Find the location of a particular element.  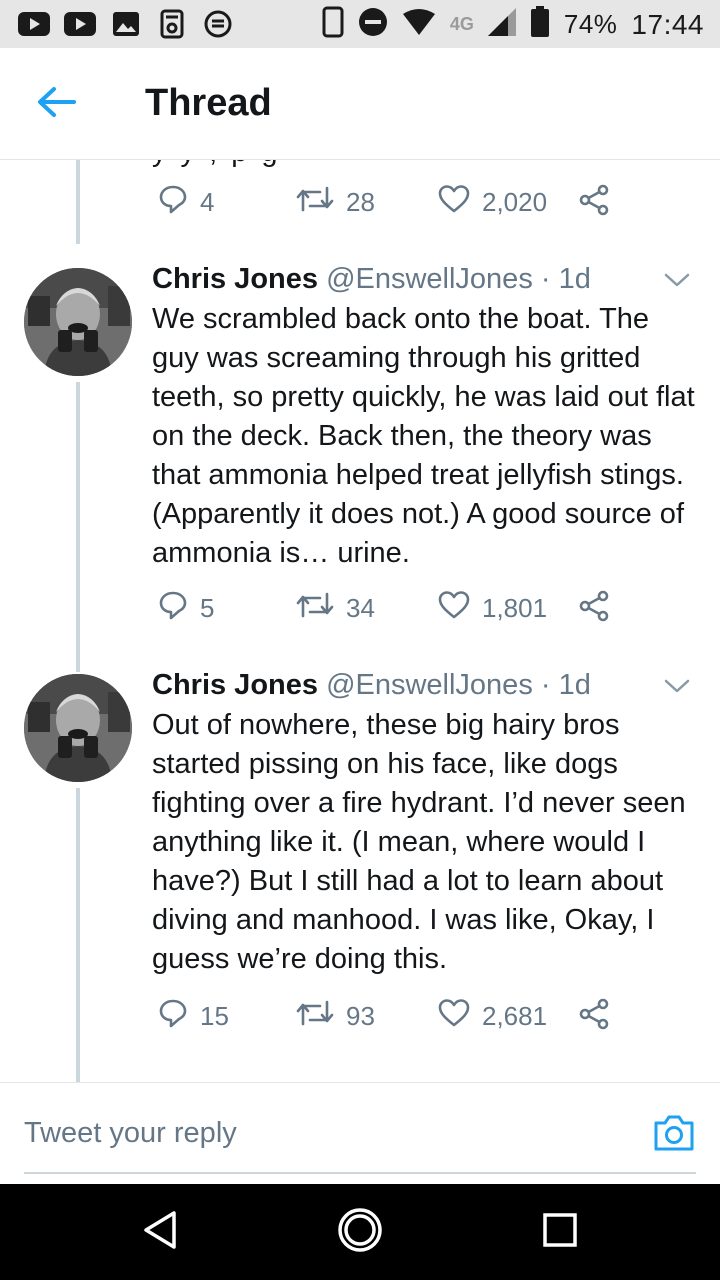

arrow-left-icon is located at coordinates (56, 104).